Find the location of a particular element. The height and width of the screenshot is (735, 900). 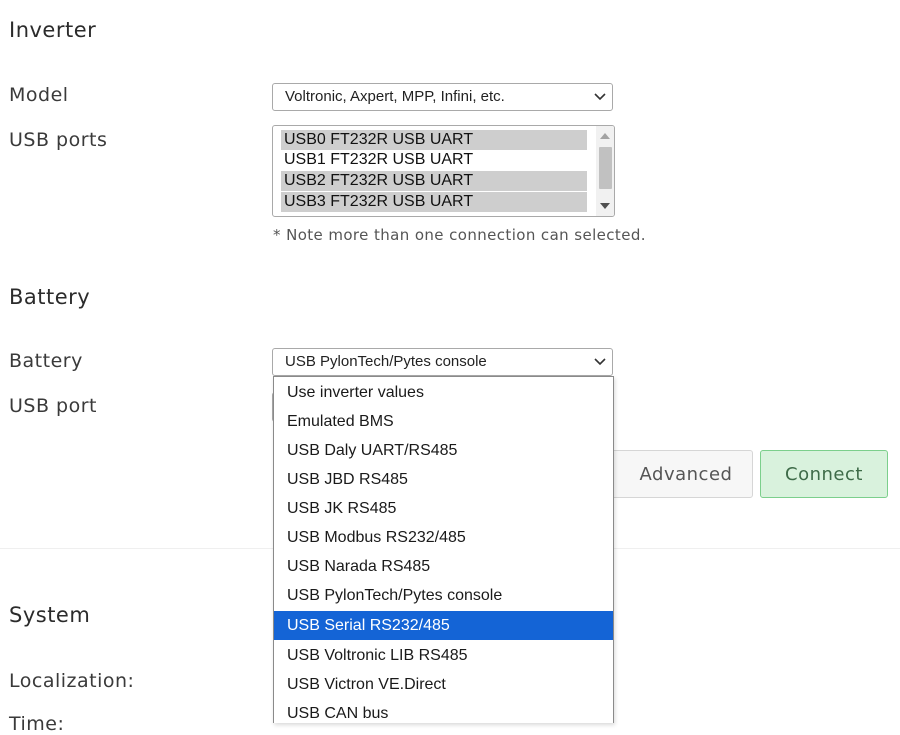

scroll-down-arrow-icon is located at coordinates (605, 206).